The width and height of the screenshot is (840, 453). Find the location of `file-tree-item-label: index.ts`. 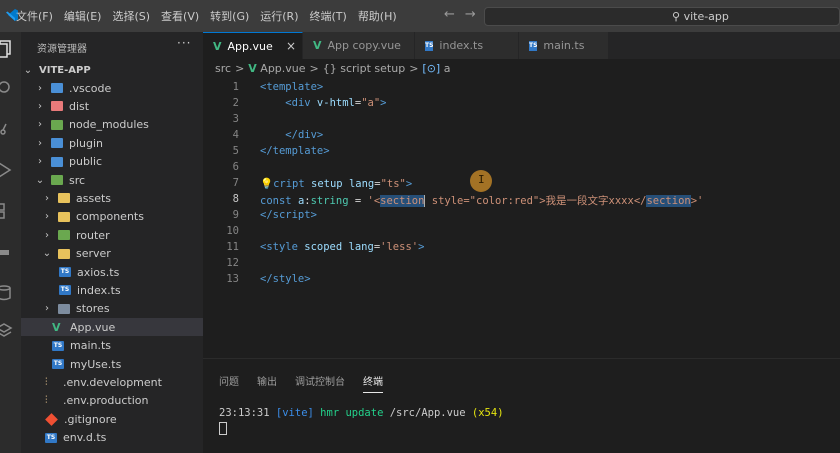

file-tree-item-label: index.ts is located at coordinates (99, 290).